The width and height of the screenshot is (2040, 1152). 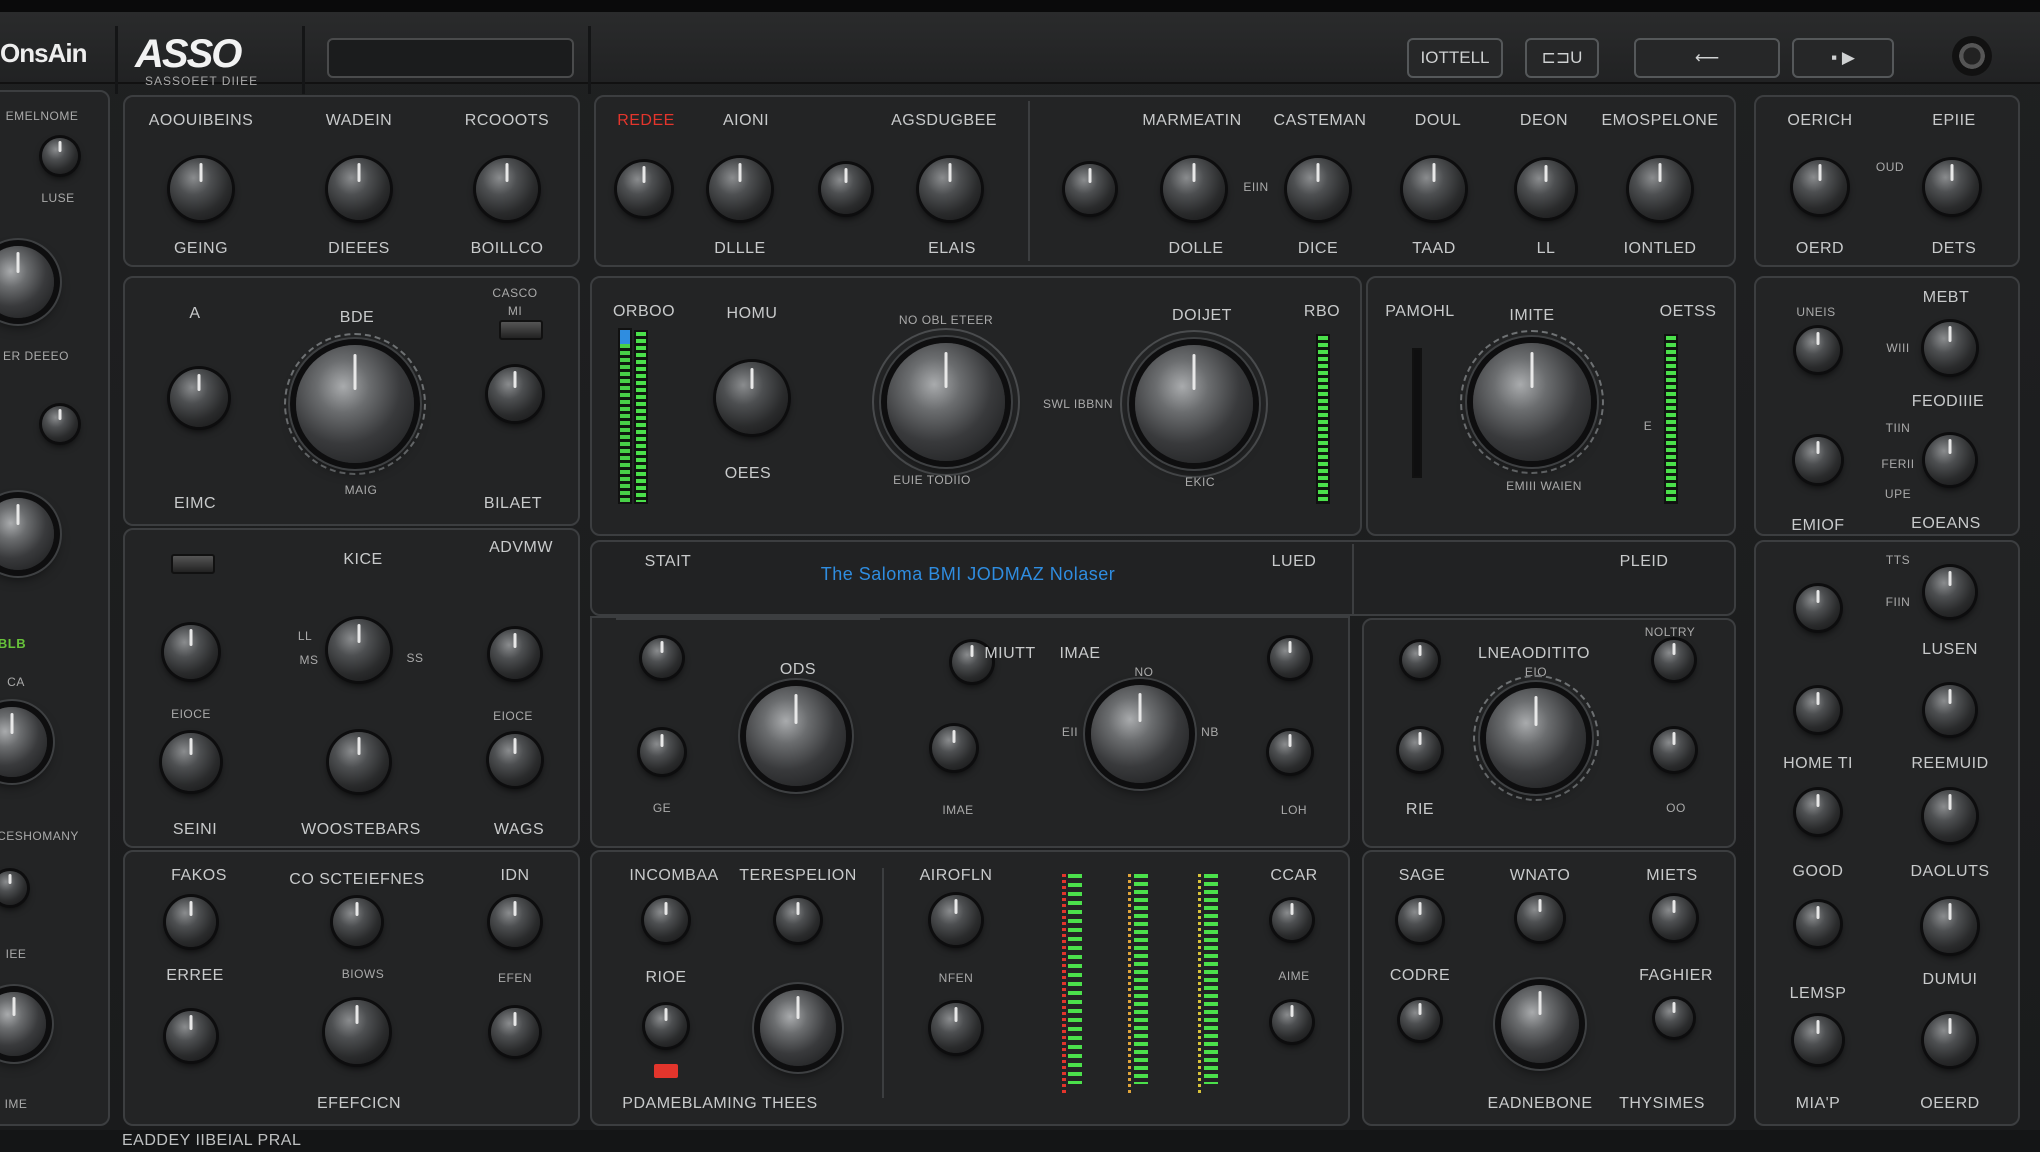 I want to click on power-icon, so click(x=1972, y=56).